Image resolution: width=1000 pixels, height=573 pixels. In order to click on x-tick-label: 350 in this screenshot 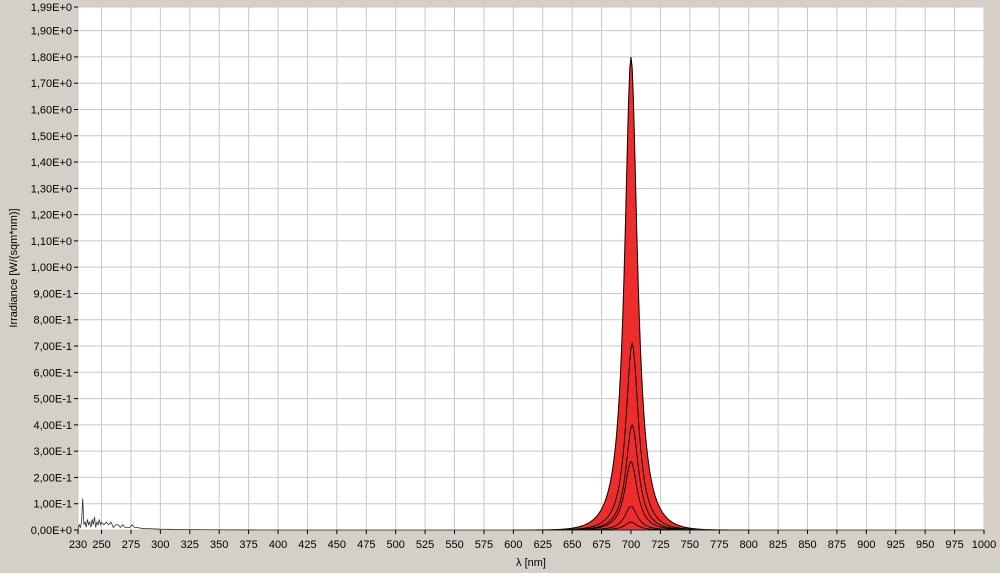, I will do `click(219, 545)`.